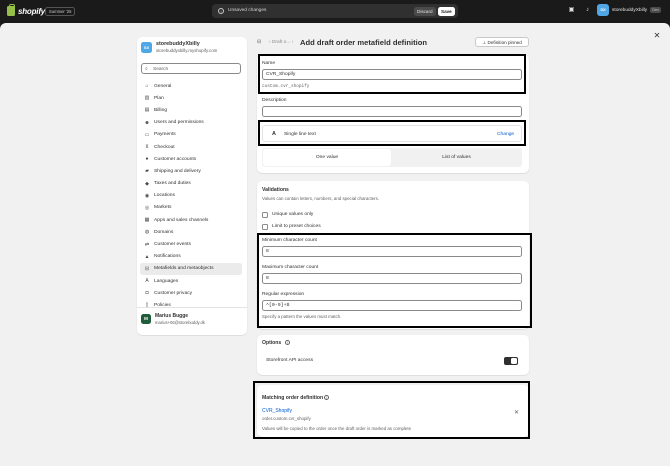  Describe the element at coordinates (363, 42) in the screenshot. I see `page-title: Add draft order metafield definition` at that location.